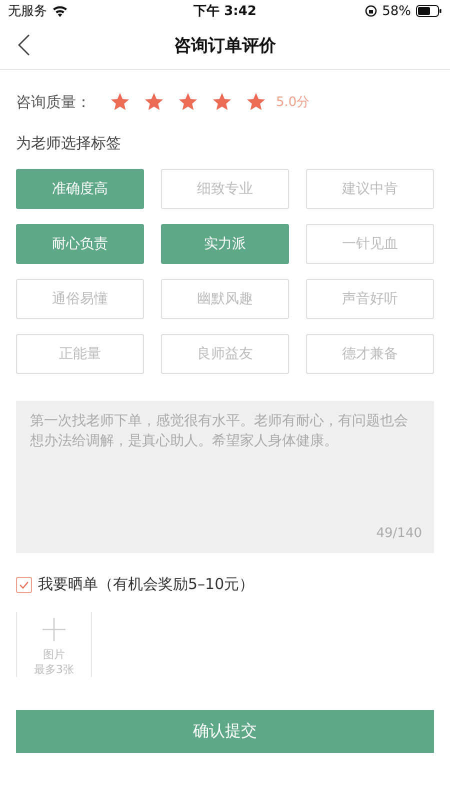  What do you see at coordinates (225, 189) in the screenshot?
I see `tag-chip: 细致专业` at bounding box center [225, 189].